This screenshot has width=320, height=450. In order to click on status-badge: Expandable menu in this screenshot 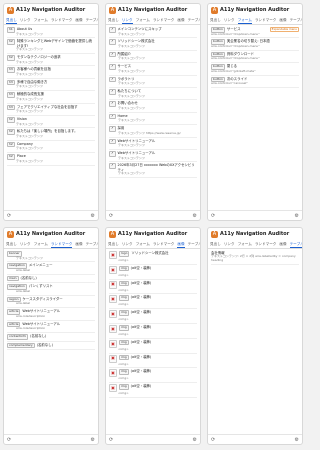, I will do `click(284, 30)`.